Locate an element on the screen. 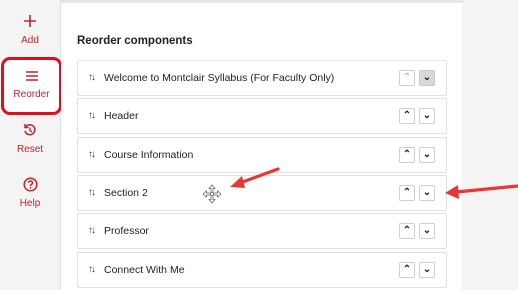  reset-label: Reset is located at coordinates (30, 149).